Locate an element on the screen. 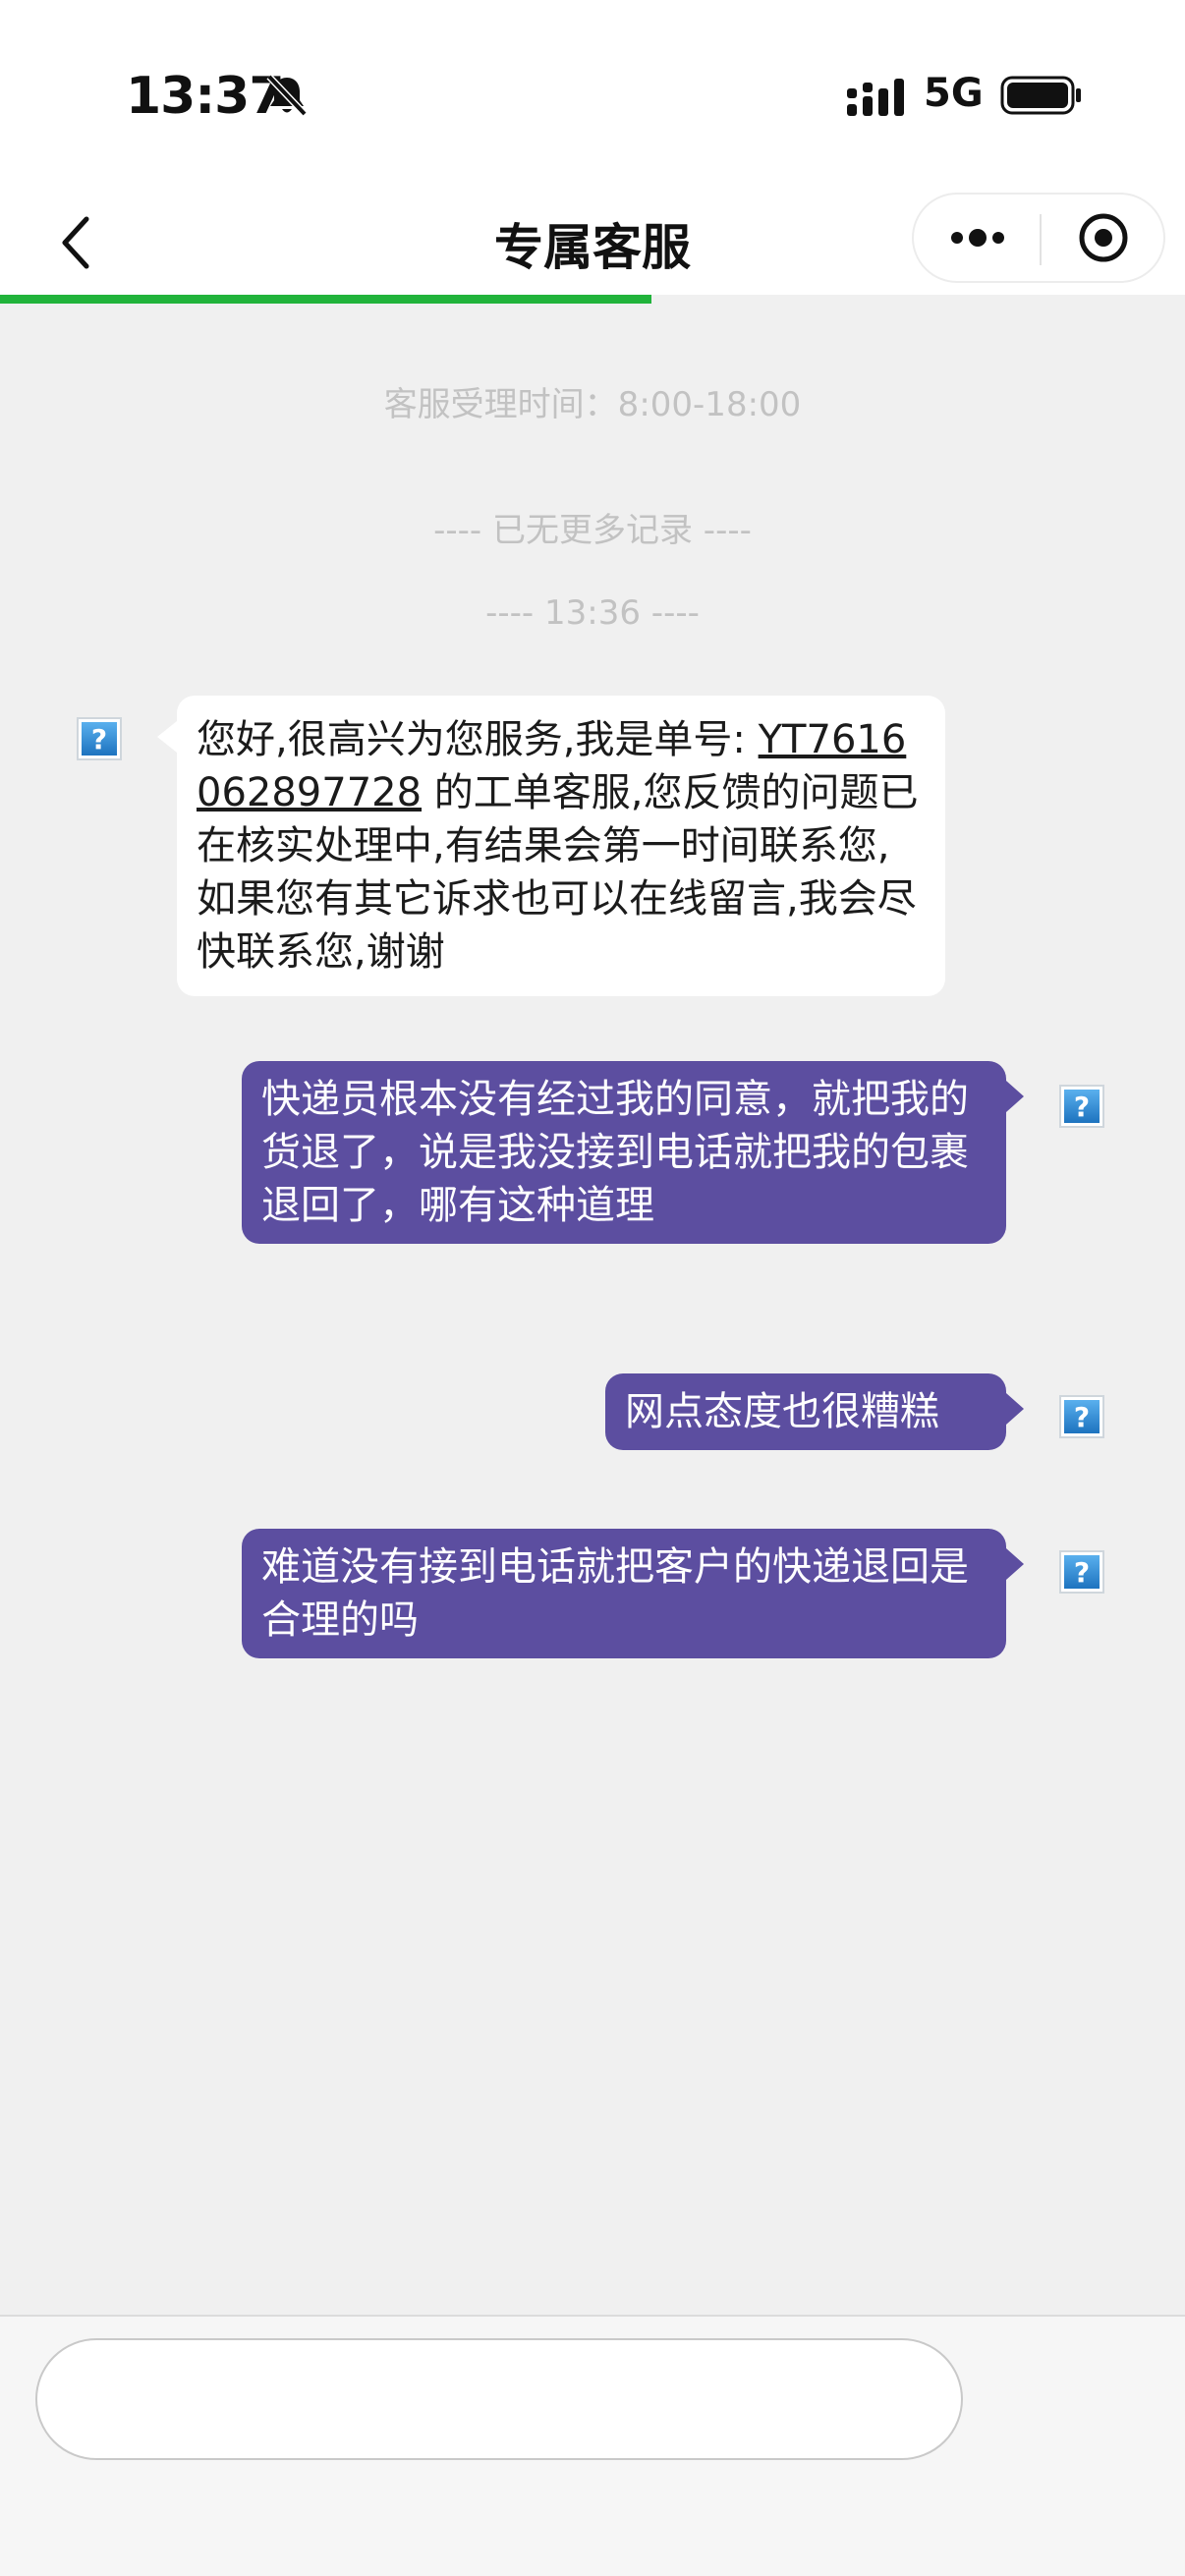  signal-bars-icon is located at coordinates (876, 97).